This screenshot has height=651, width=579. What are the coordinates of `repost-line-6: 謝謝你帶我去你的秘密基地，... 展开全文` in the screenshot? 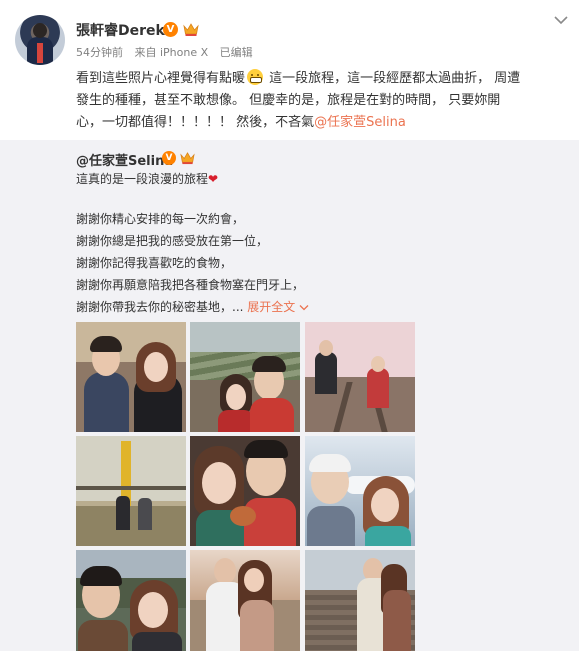 It's located at (192, 307).